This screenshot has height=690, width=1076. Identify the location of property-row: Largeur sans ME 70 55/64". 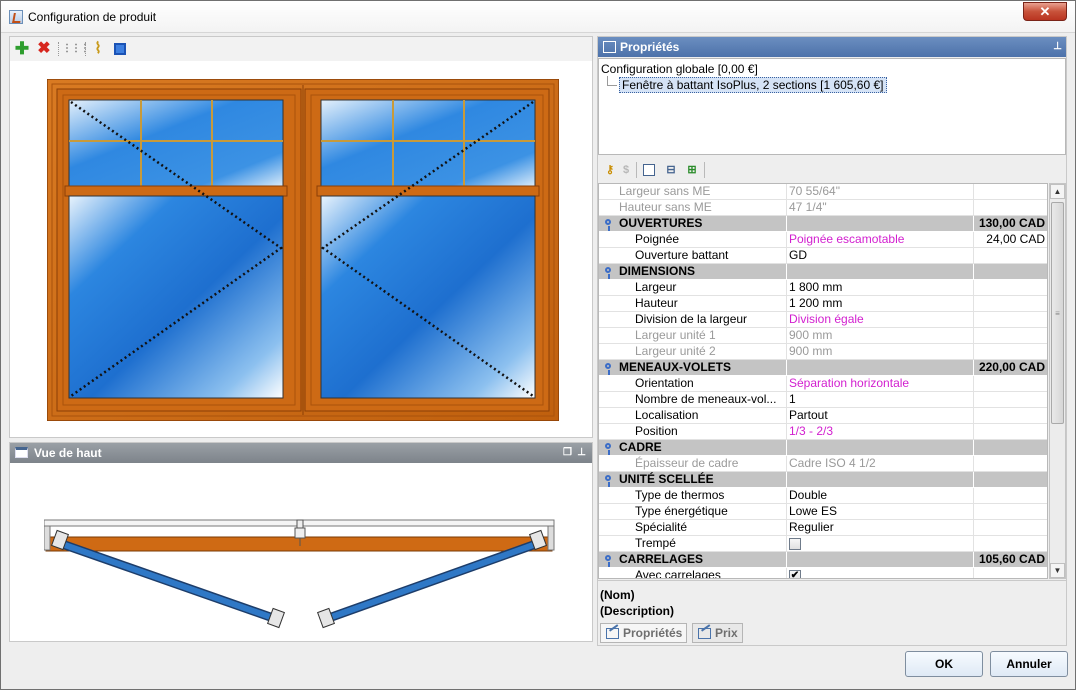
(823, 192).